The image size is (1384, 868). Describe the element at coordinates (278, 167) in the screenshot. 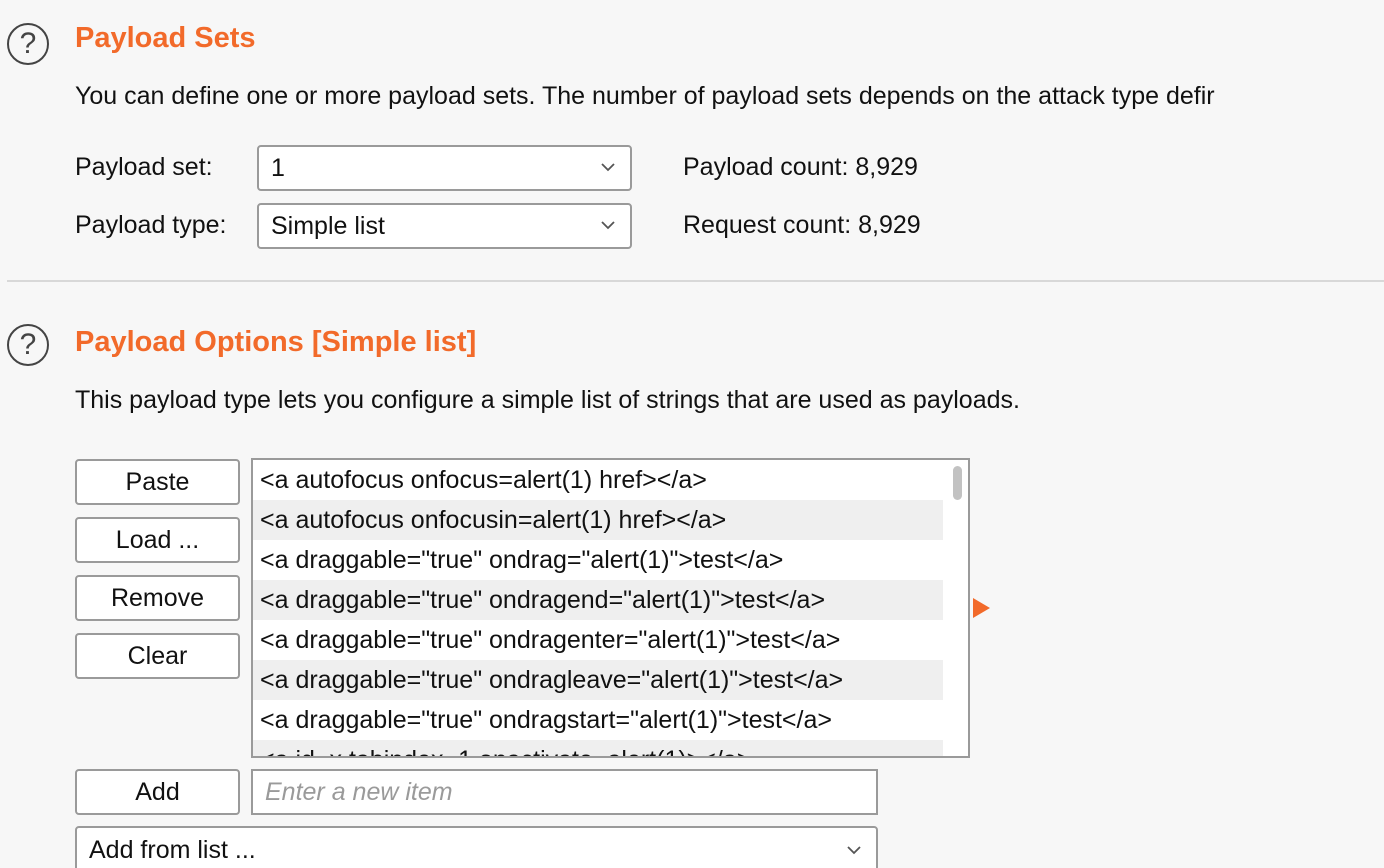

I see `payload-set-value: 1` at that location.